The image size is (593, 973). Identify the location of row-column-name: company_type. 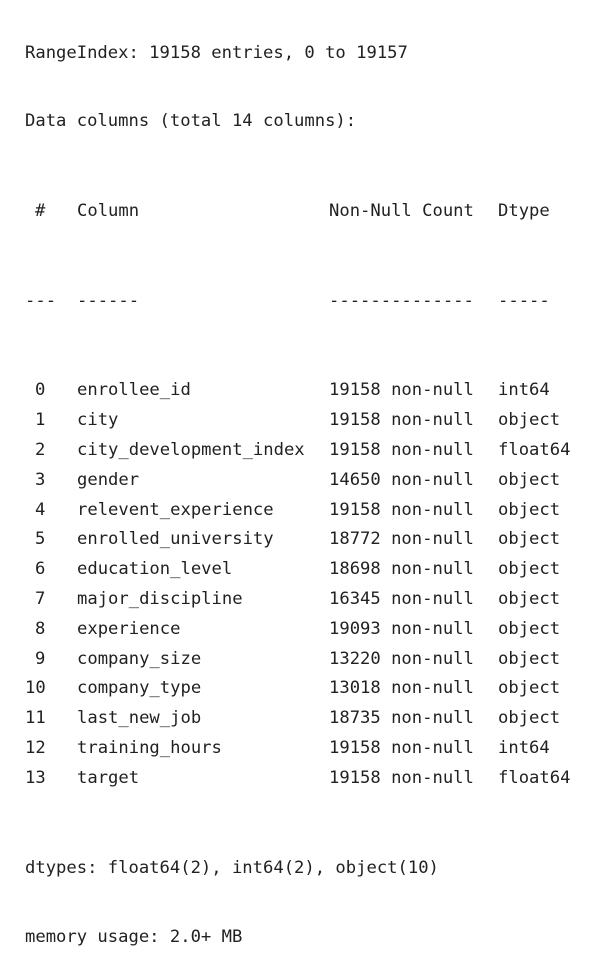
(139, 688).